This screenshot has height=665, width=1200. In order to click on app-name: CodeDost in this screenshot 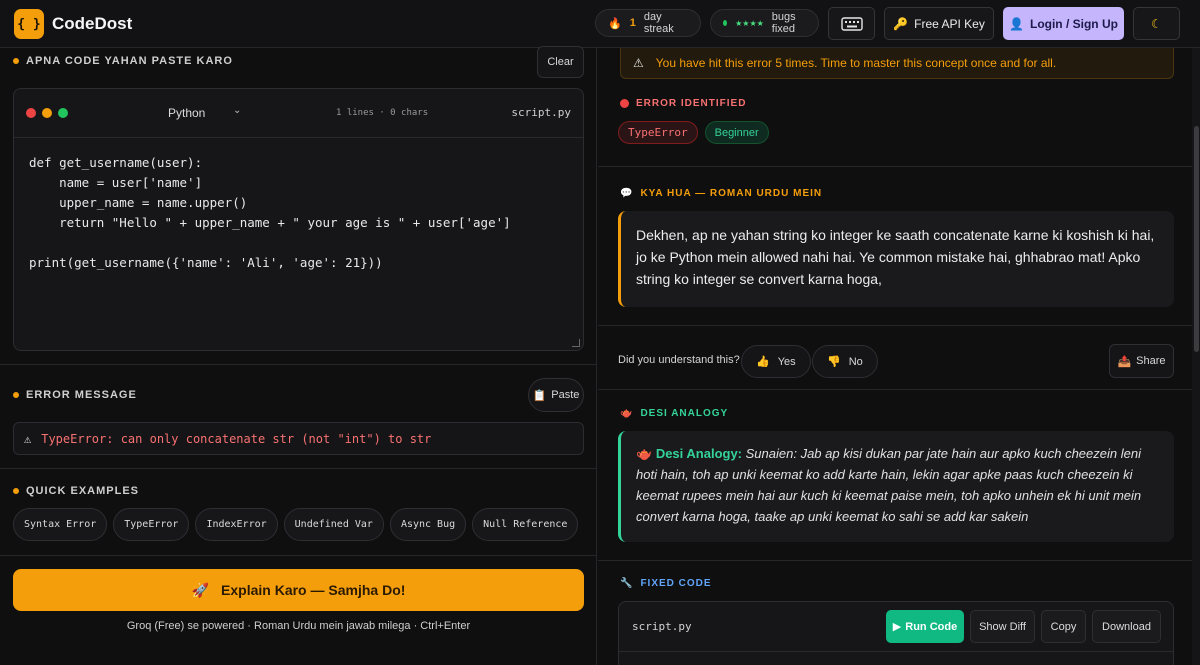, I will do `click(92, 23)`.